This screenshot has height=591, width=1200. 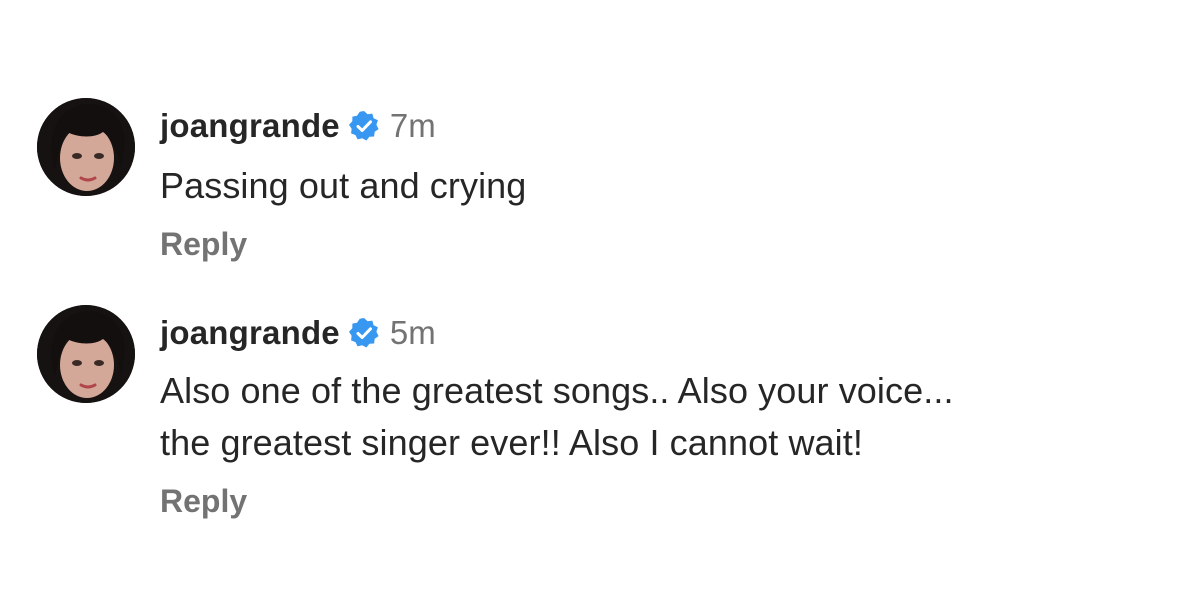 I want to click on comment-timestamp: 5m, so click(x=412, y=332).